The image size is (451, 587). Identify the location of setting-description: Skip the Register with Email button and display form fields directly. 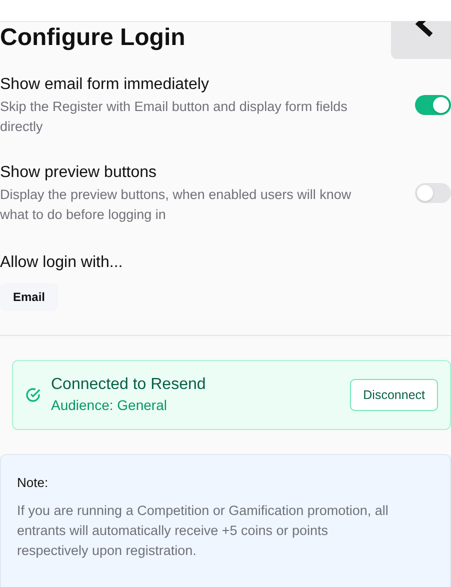
(174, 117).